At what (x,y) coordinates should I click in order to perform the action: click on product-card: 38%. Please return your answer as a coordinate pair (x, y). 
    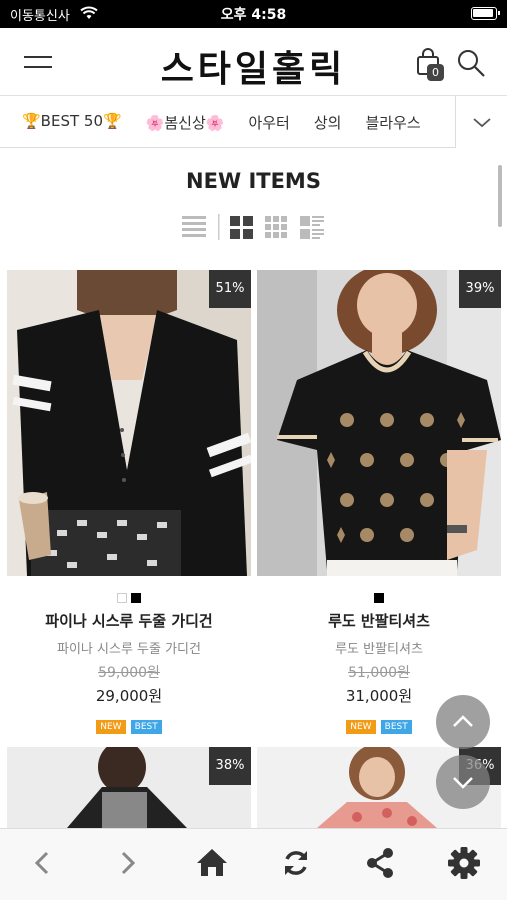
    Looking at the image, I should click on (129, 787).